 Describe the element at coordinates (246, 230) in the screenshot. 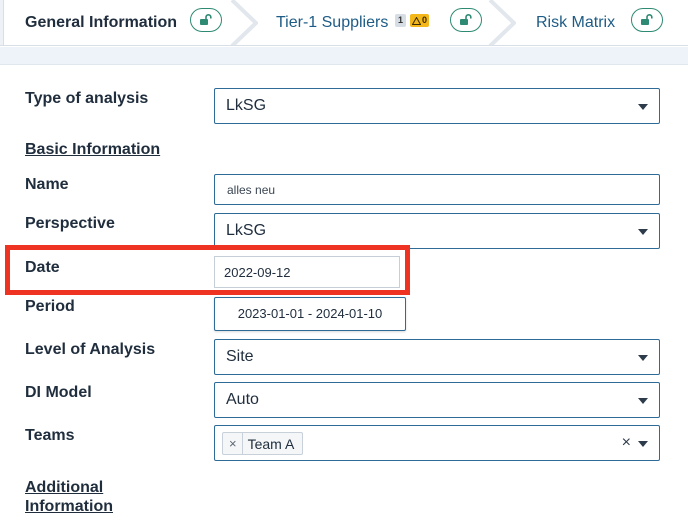

I see `perspective-value: LkSG` at that location.